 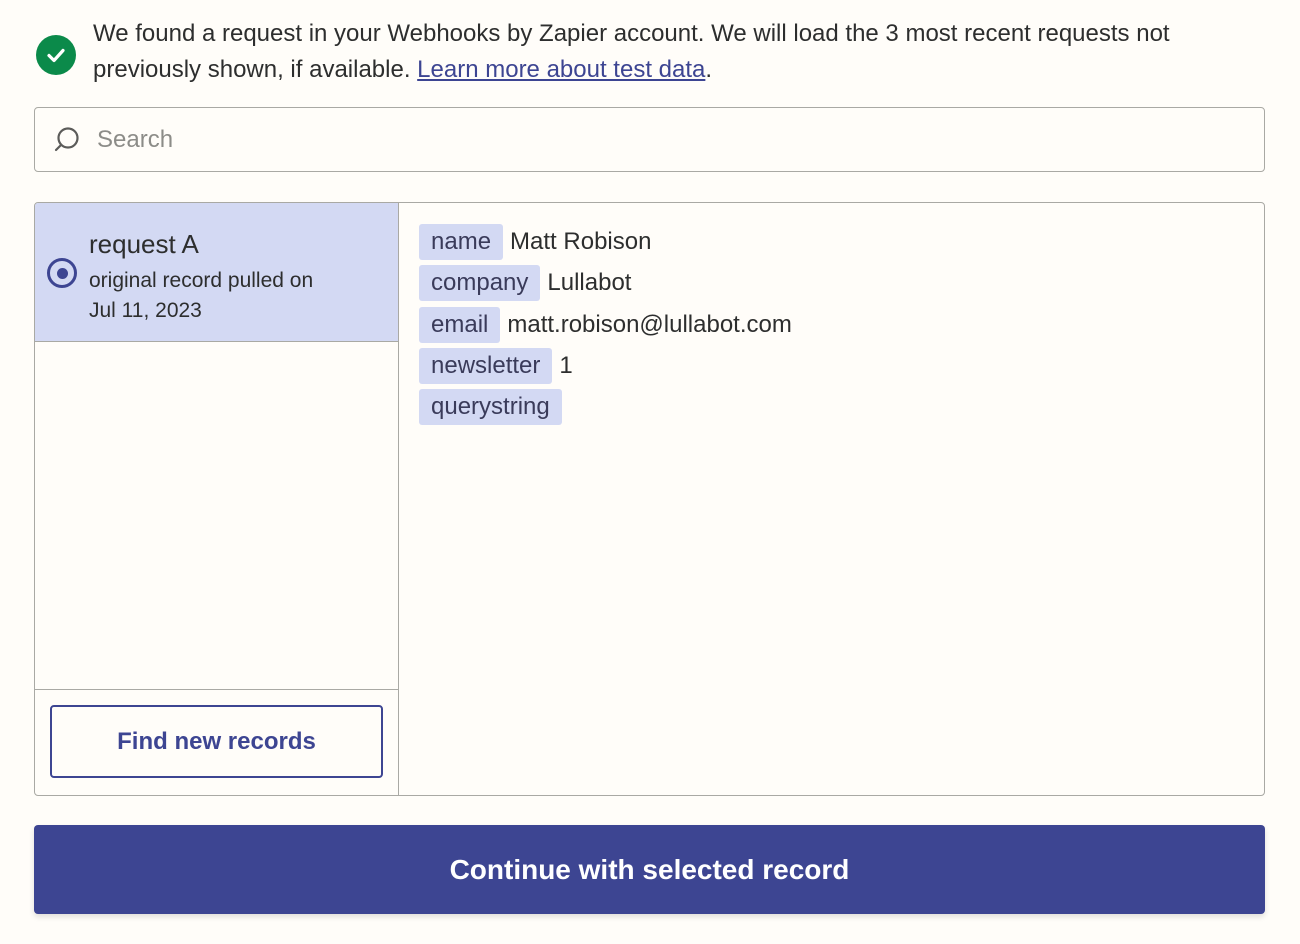 I want to click on field-row: name Matt Robison, so click(x=841, y=242).